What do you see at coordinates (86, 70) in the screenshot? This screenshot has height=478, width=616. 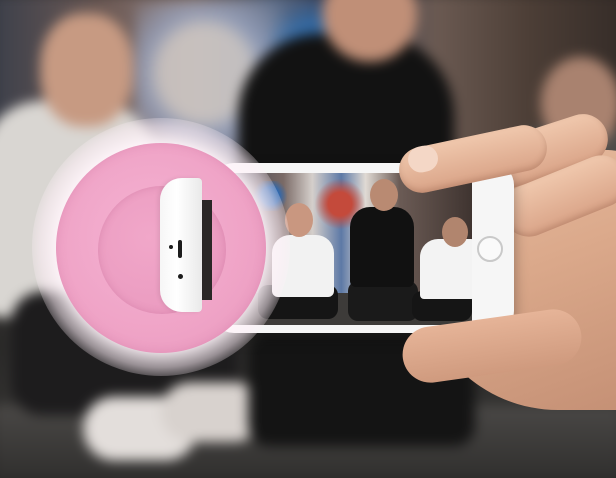 I see `person-left-head` at bounding box center [86, 70].